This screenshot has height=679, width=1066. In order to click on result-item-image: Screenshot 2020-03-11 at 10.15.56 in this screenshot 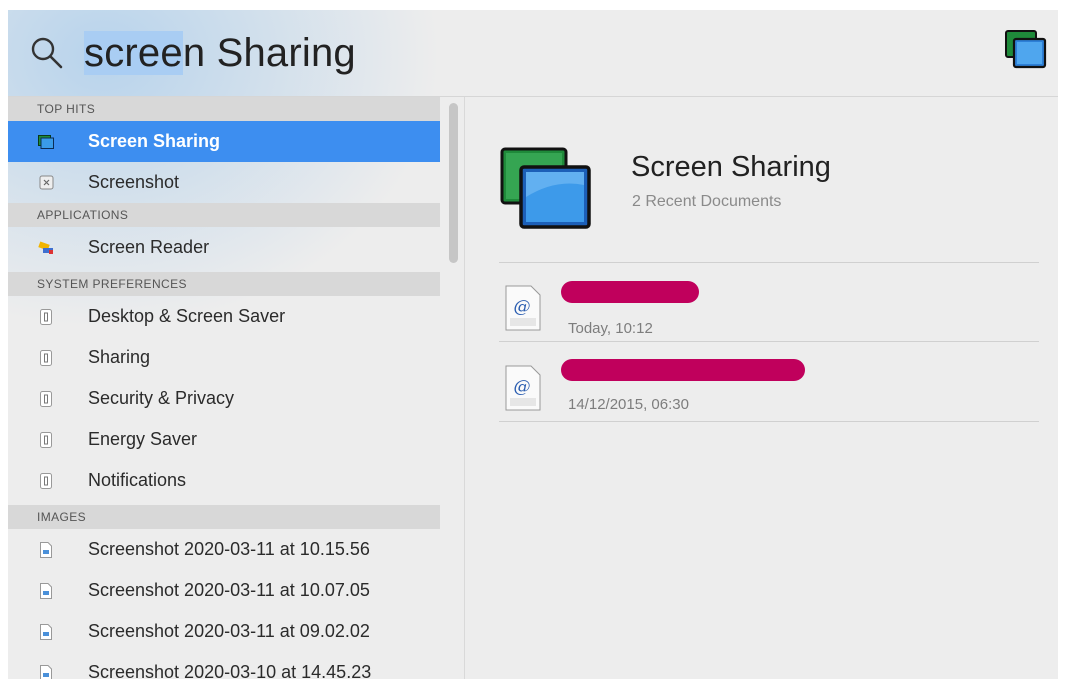, I will do `click(224, 549)`.